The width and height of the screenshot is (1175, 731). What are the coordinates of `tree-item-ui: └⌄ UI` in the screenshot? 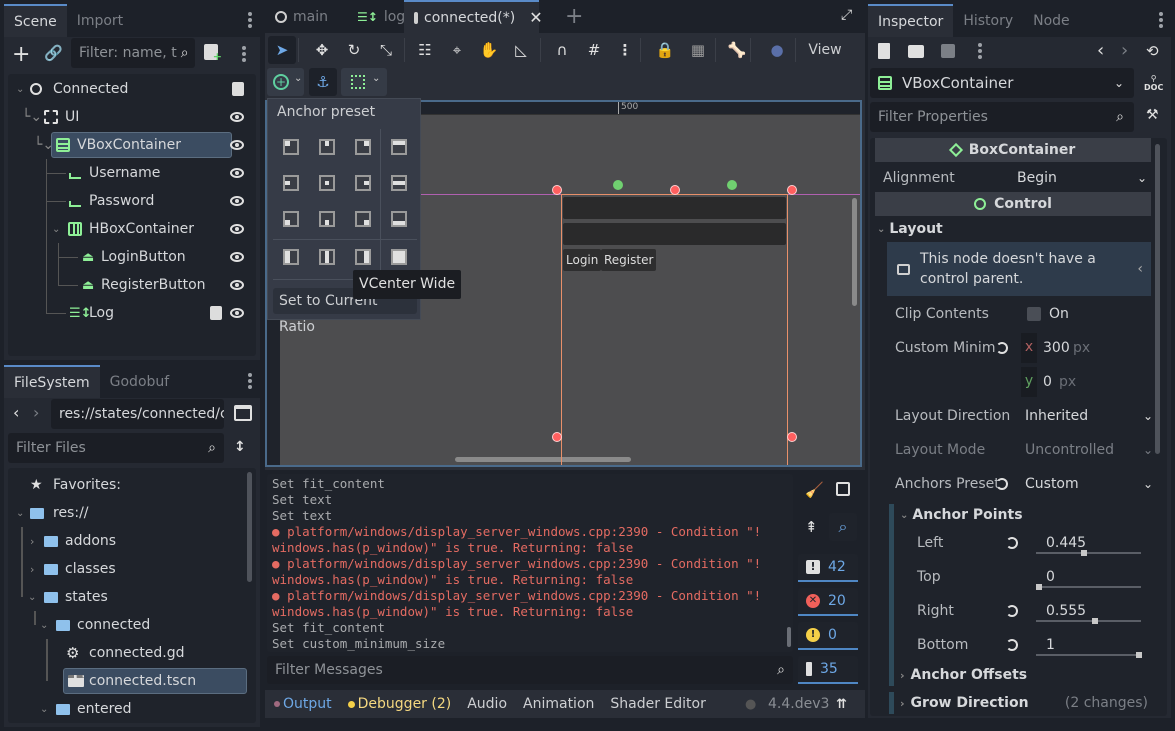 It's located at (132, 117).